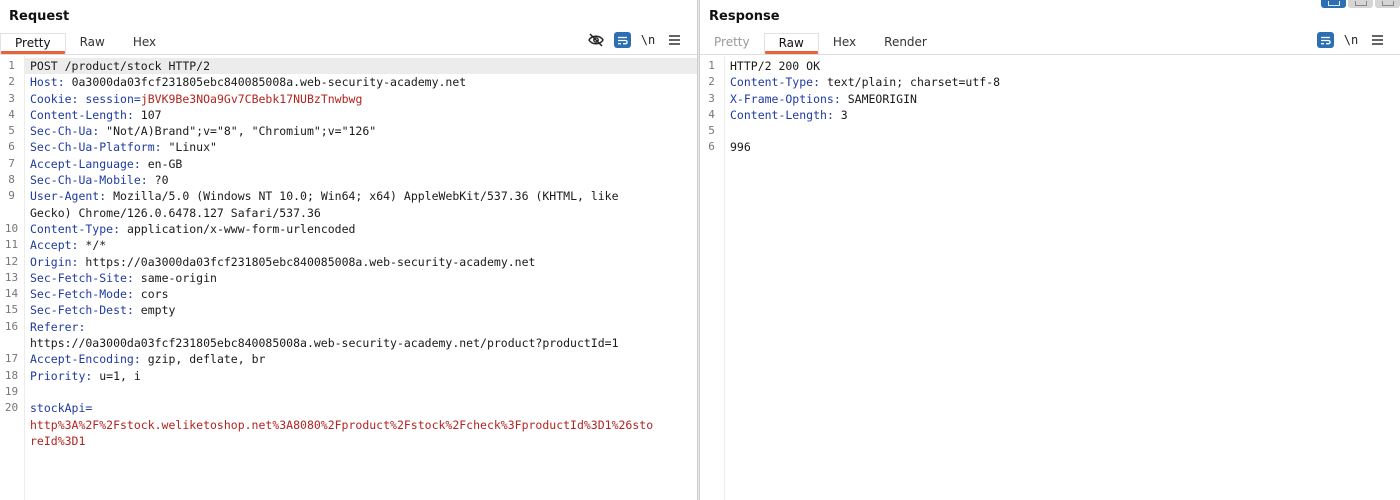 This screenshot has height=500, width=1400. Describe the element at coordinates (913, 82) in the screenshot. I see `header-value: text/plain; charset=utf-8` at that location.